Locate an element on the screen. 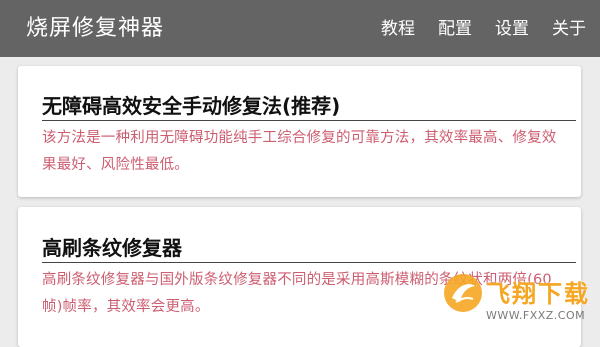  menu-about: 关于 is located at coordinates (569, 29).